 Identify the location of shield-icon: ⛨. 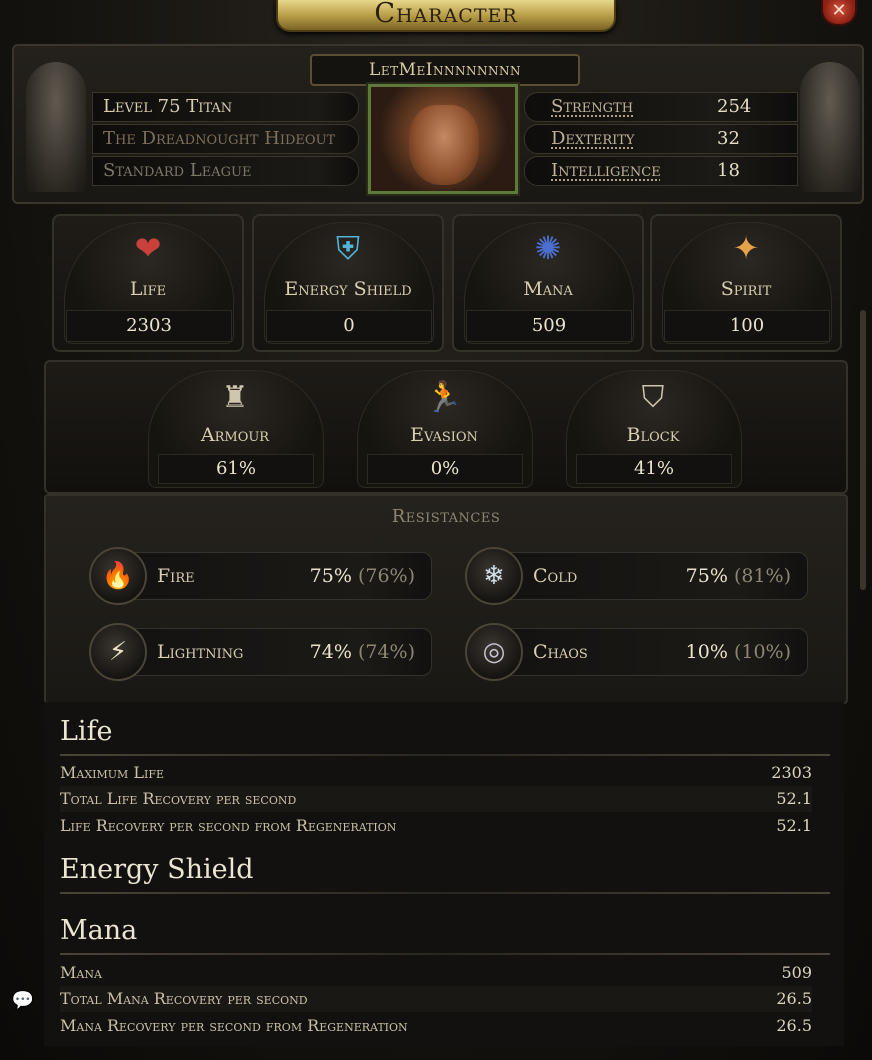
(347, 248).